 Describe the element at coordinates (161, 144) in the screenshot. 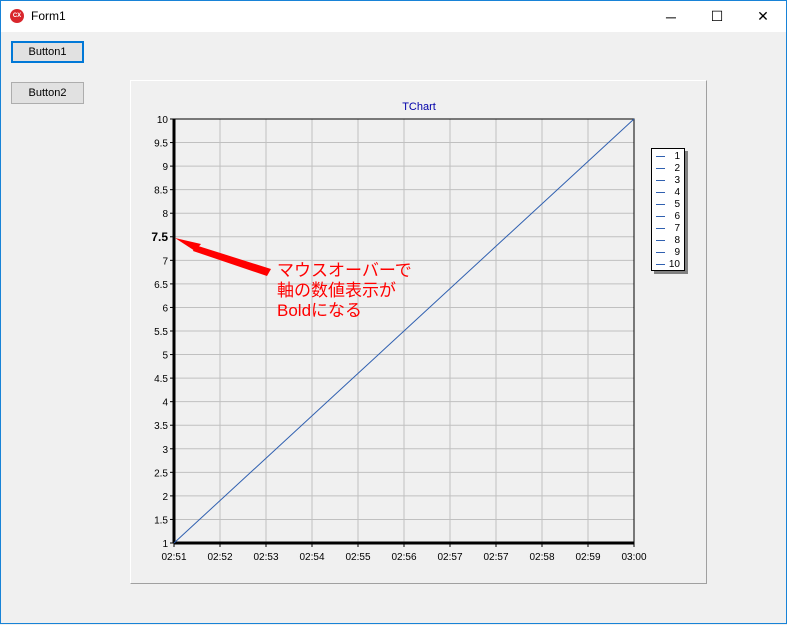

I see `y-tick-label: 9.5` at that location.